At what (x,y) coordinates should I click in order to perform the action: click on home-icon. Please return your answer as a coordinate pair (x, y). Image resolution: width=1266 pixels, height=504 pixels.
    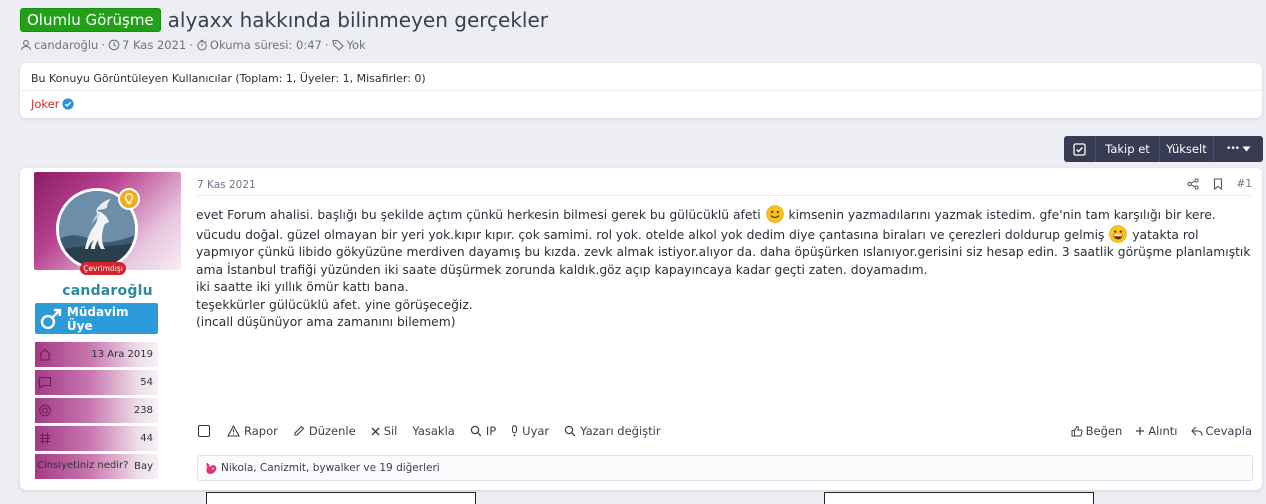
    Looking at the image, I should click on (45, 354).